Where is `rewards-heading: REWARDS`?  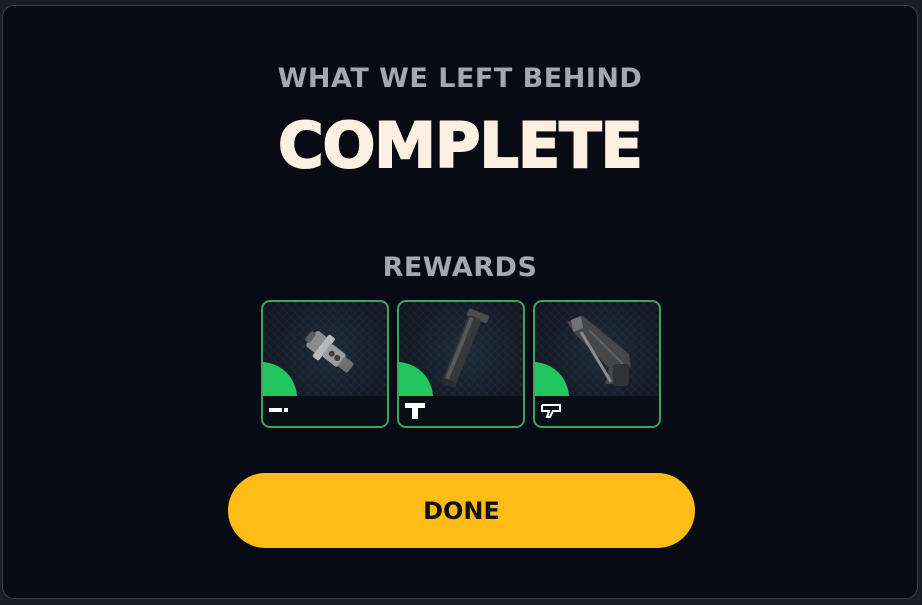 rewards-heading: REWARDS is located at coordinates (460, 267).